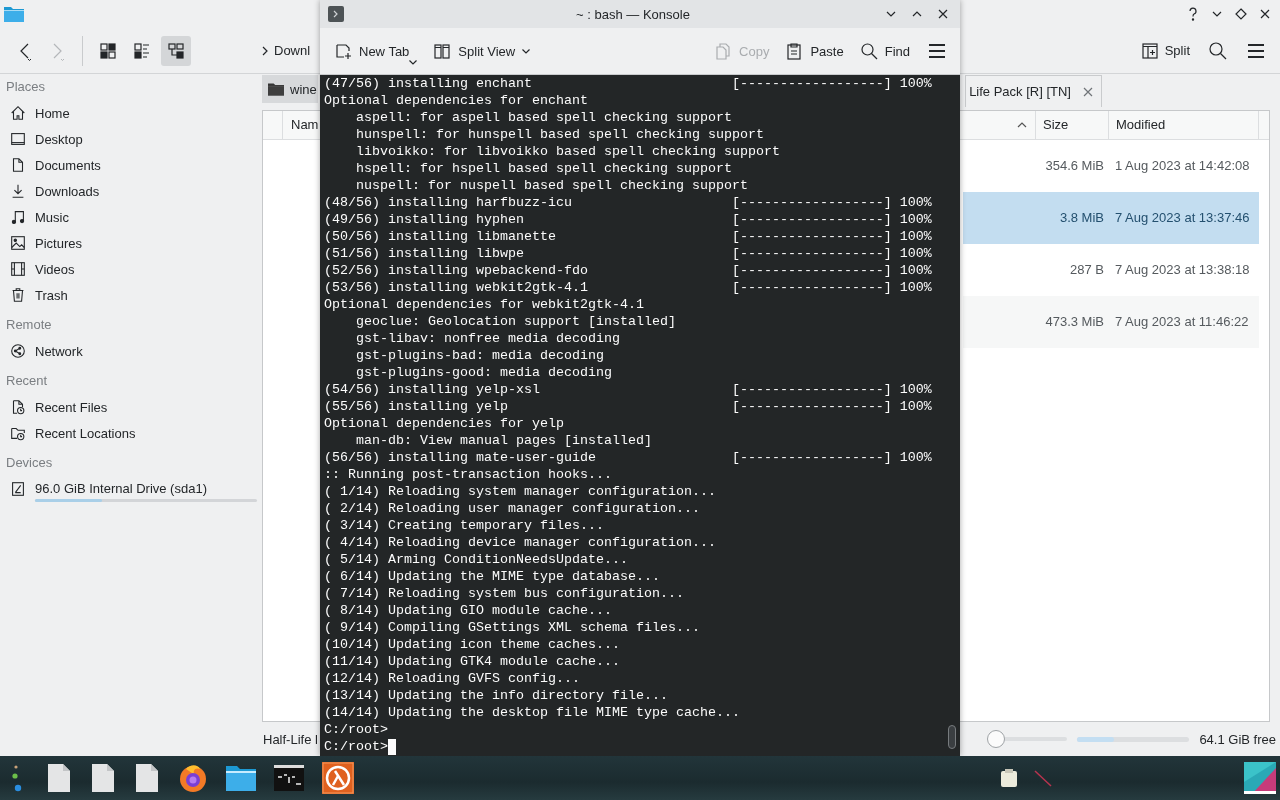 The height and width of the screenshot is (800, 1280). I want to click on sidebar-item: Documents, so click(134, 165).